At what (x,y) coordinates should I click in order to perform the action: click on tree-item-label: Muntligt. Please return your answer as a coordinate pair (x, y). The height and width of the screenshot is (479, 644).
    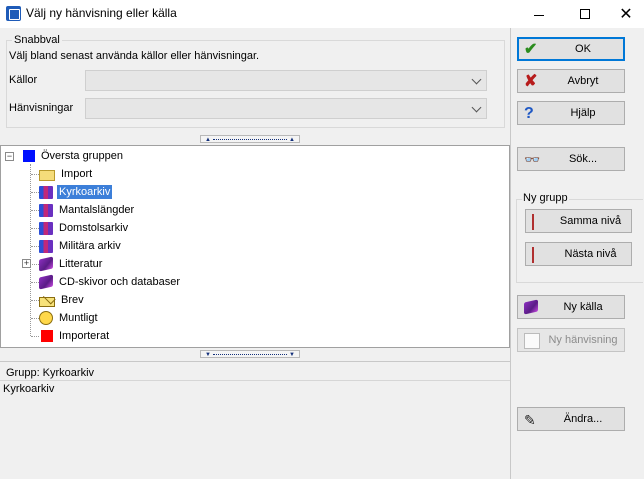
    Looking at the image, I should click on (78, 318).